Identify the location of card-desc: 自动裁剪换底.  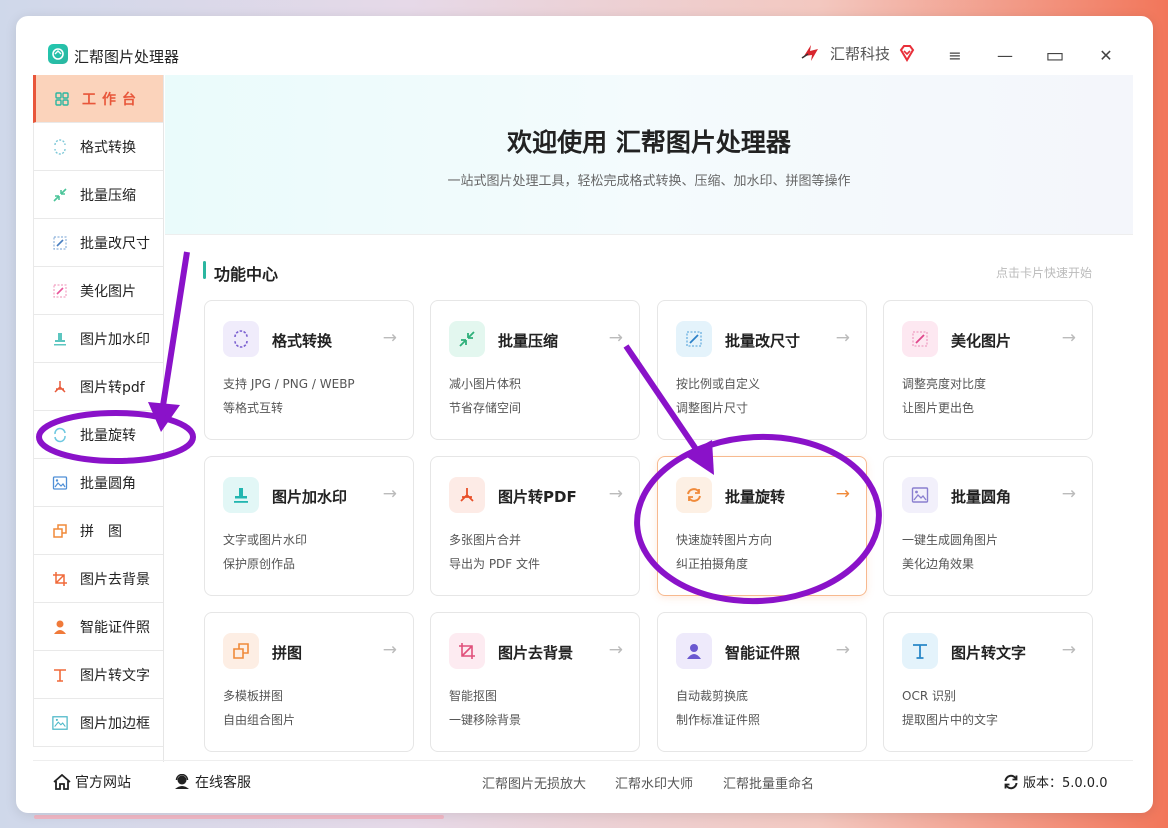
(712, 696).